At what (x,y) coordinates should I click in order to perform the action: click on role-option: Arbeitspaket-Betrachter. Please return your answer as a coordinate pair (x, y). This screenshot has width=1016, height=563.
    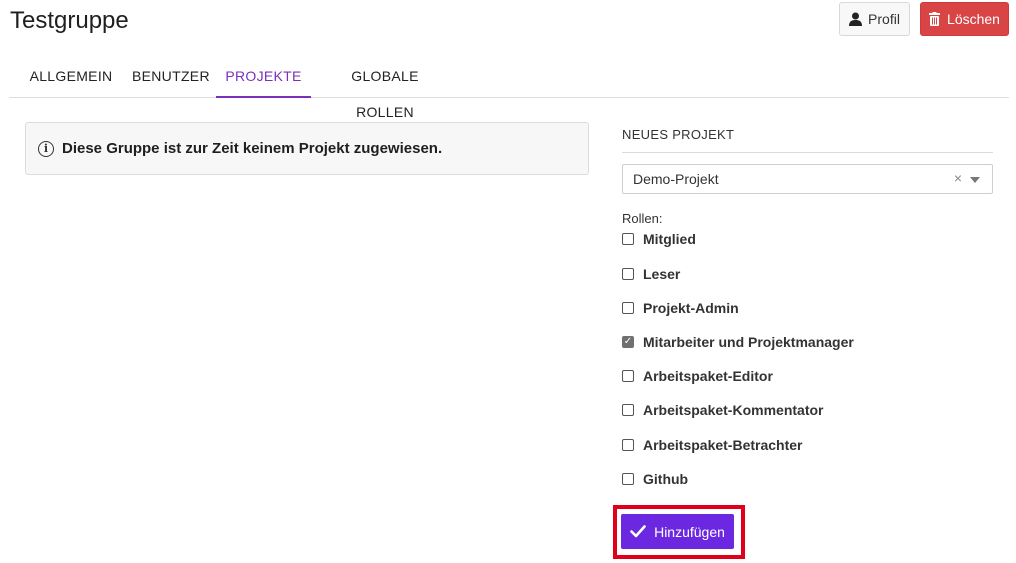
    Looking at the image, I should click on (712, 445).